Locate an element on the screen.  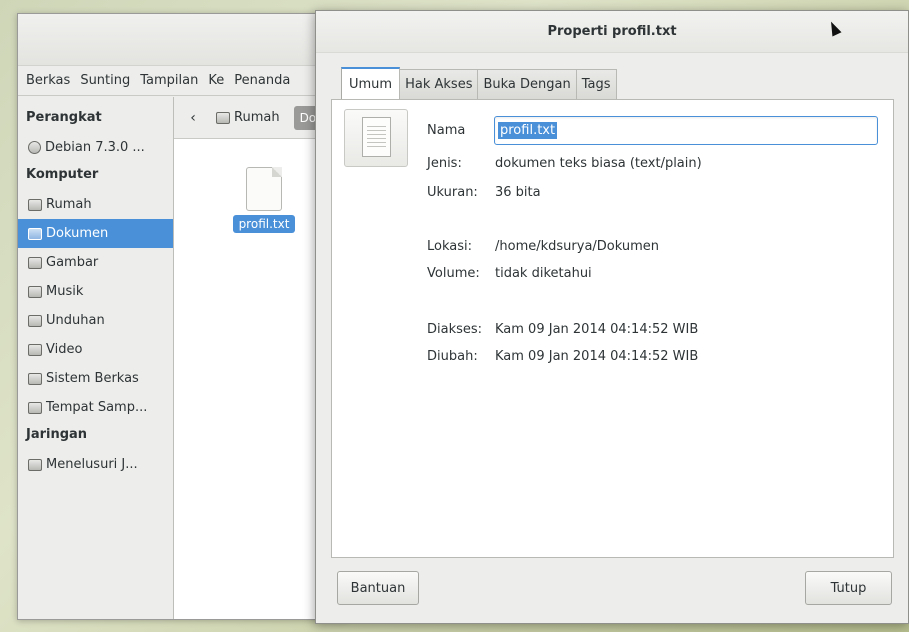
file-name: profil.txt is located at coordinates (264, 224).